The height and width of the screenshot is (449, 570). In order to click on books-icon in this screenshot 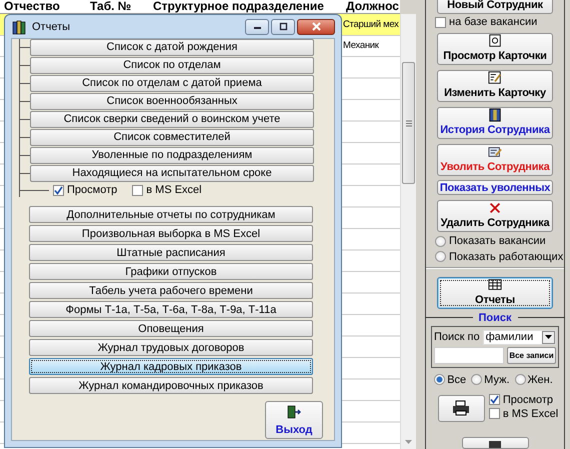, I will do `click(20, 26)`.